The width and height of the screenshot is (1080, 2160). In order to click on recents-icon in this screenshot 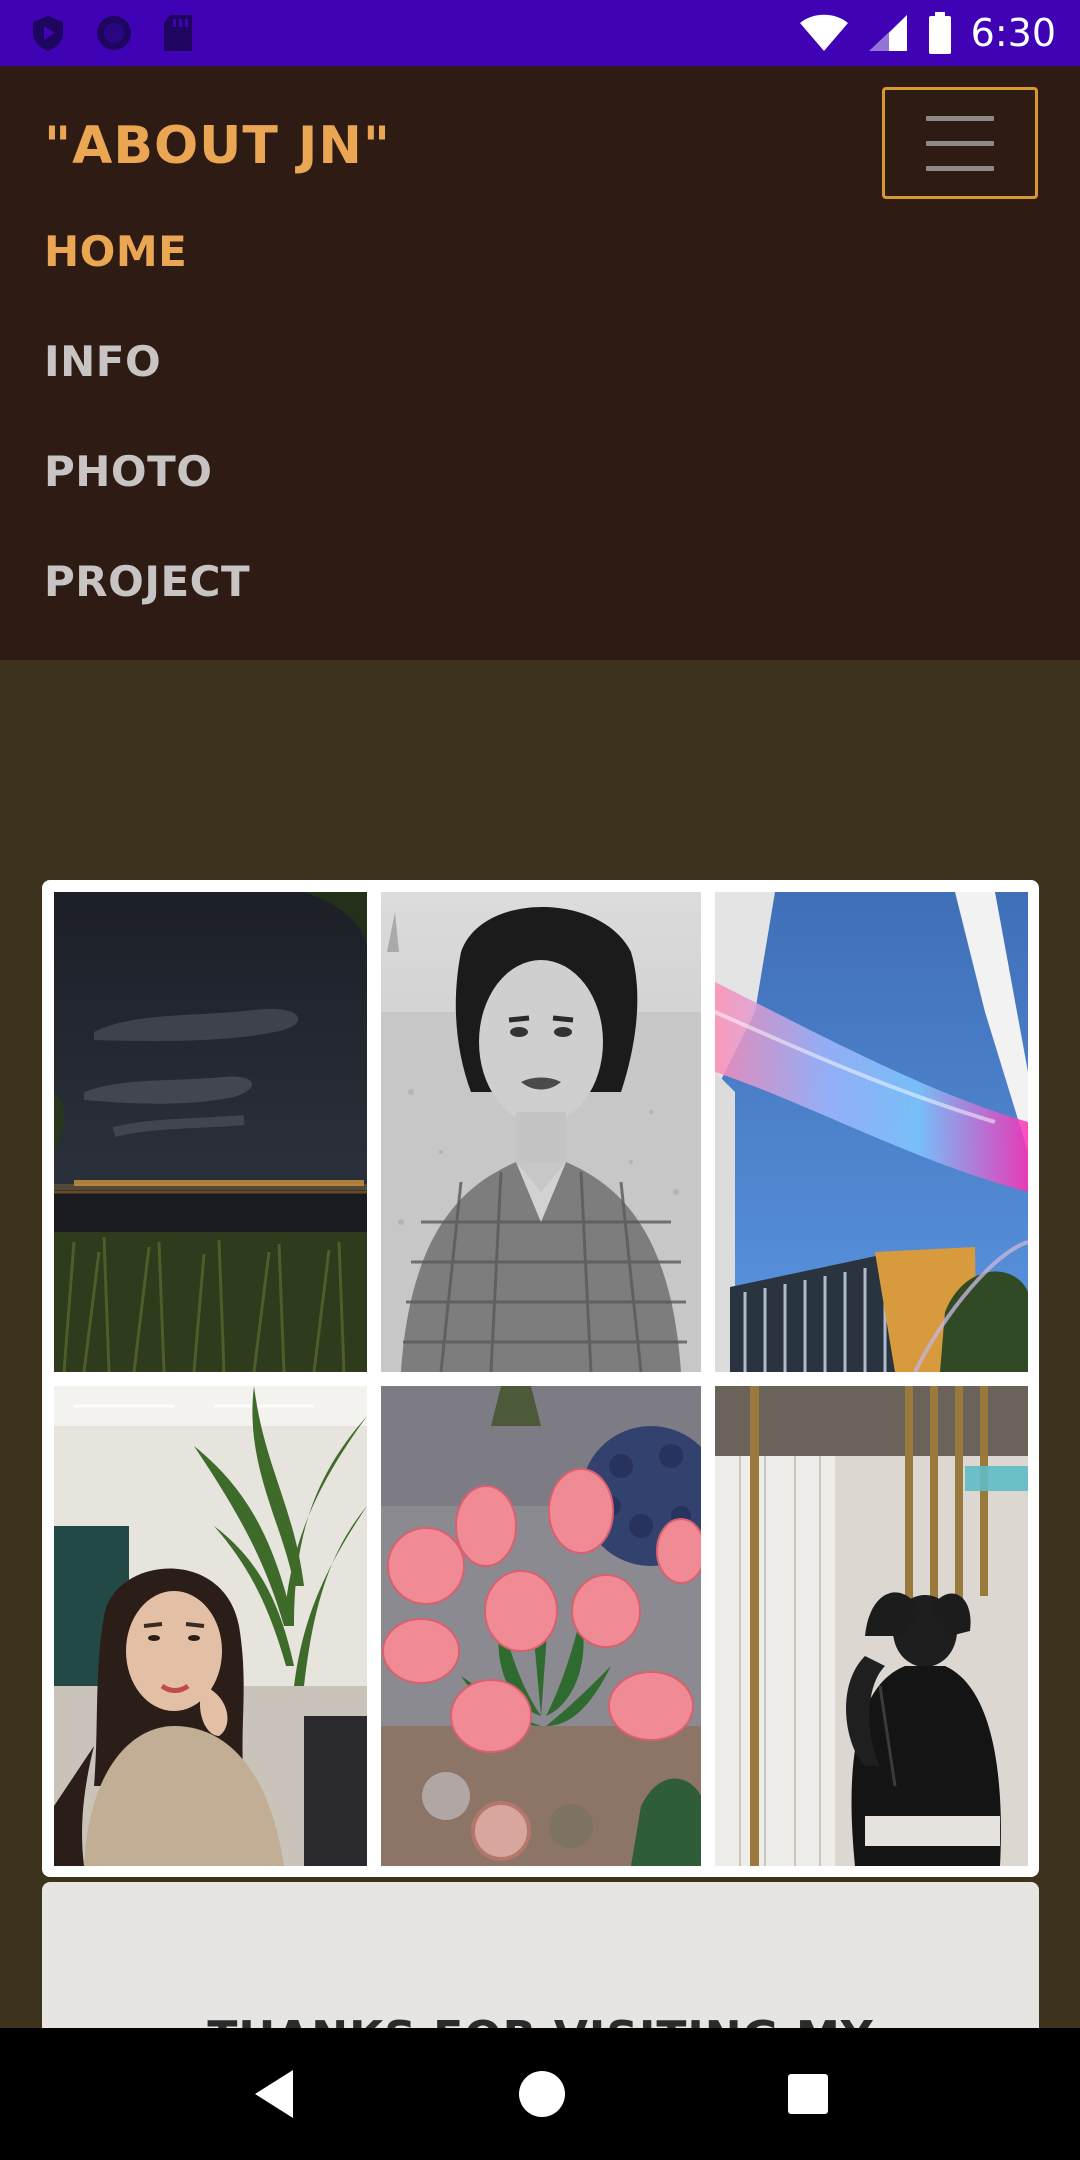, I will do `click(808, 2094)`.